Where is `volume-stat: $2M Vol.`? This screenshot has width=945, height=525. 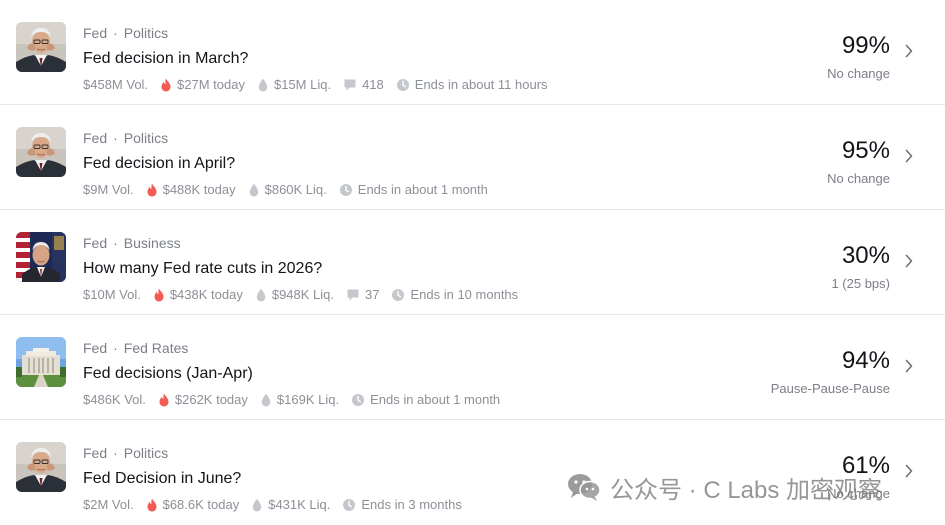 volume-stat: $2M Vol. is located at coordinates (108, 504).